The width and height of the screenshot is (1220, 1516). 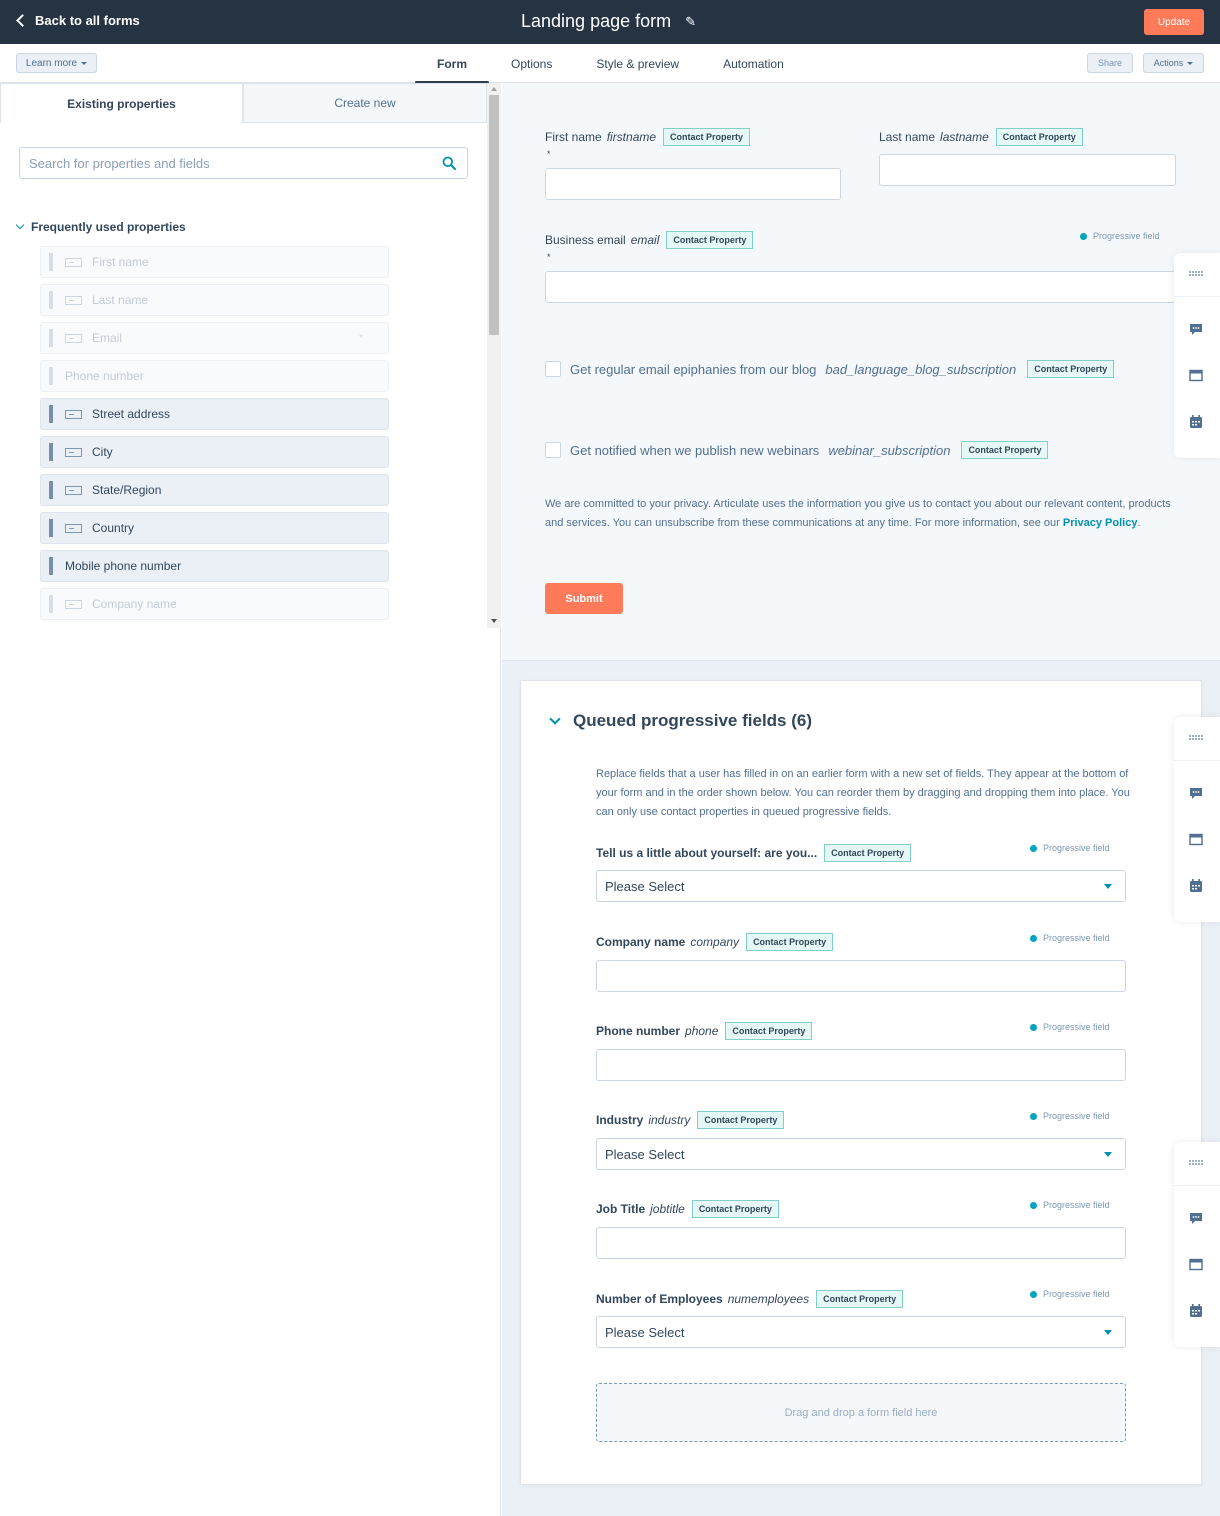 What do you see at coordinates (861, 1154) in the screenshot?
I see `industry-select: Please Select` at bounding box center [861, 1154].